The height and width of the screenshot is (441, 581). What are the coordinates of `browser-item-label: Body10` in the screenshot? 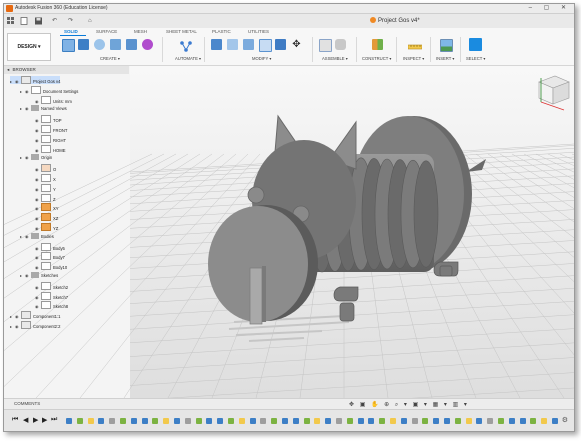 It's located at (60, 268).